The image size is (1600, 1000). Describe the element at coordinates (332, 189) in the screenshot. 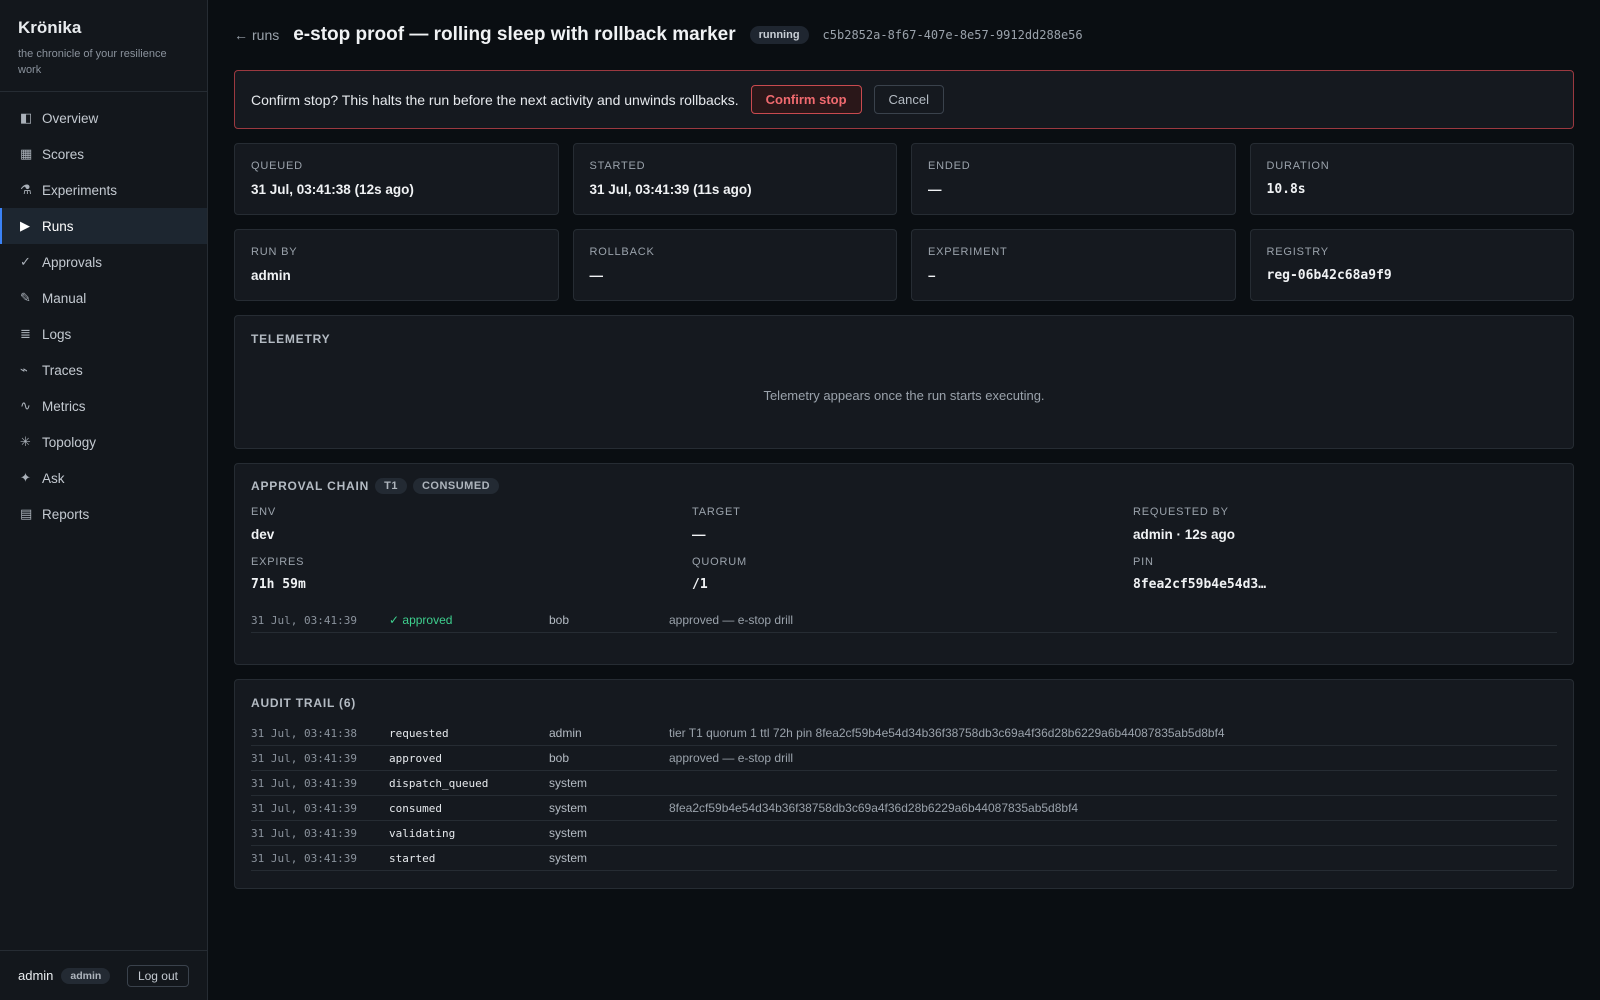

I see `card-value: 31 Jul, 03:41:38 (12s ago)` at that location.